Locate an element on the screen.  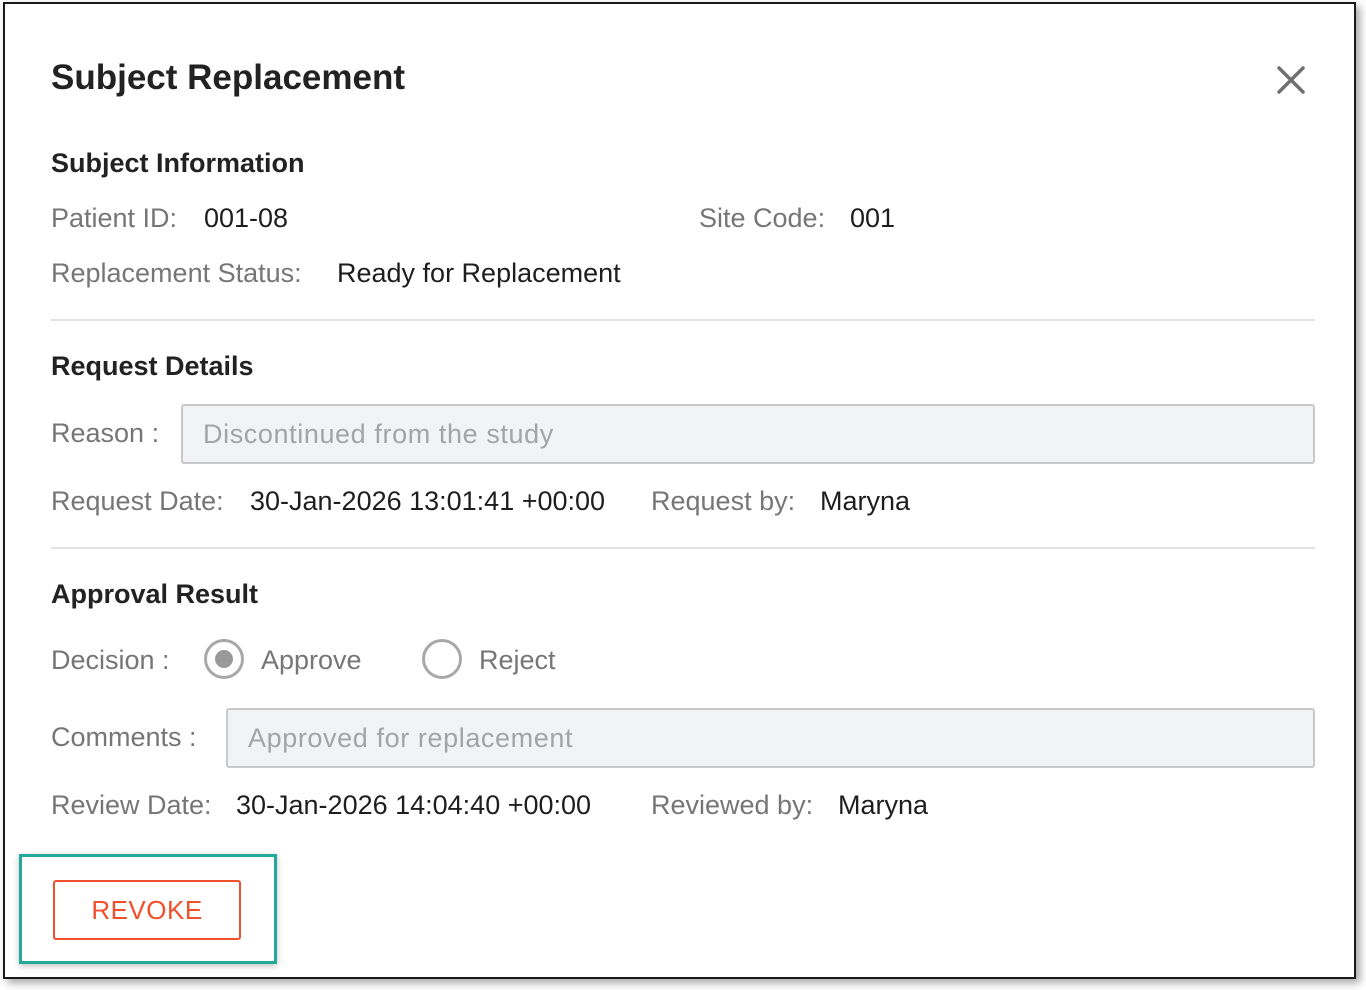
close-button is located at coordinates (1291, 80).